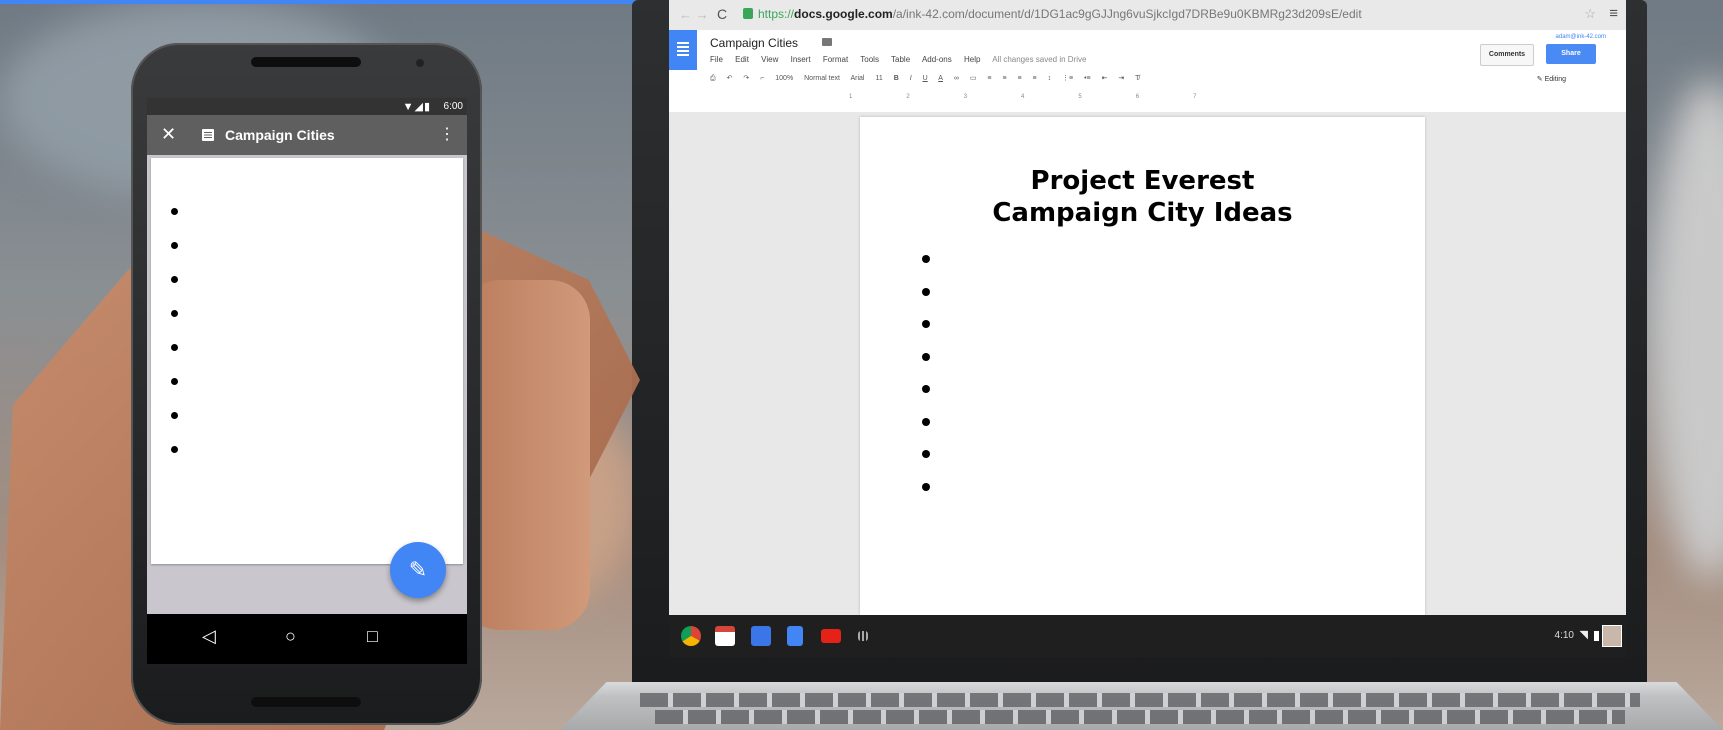 The width and height of the screenshot is (1723, 730). I want to click on menu-format: Format, so click(835, 59).